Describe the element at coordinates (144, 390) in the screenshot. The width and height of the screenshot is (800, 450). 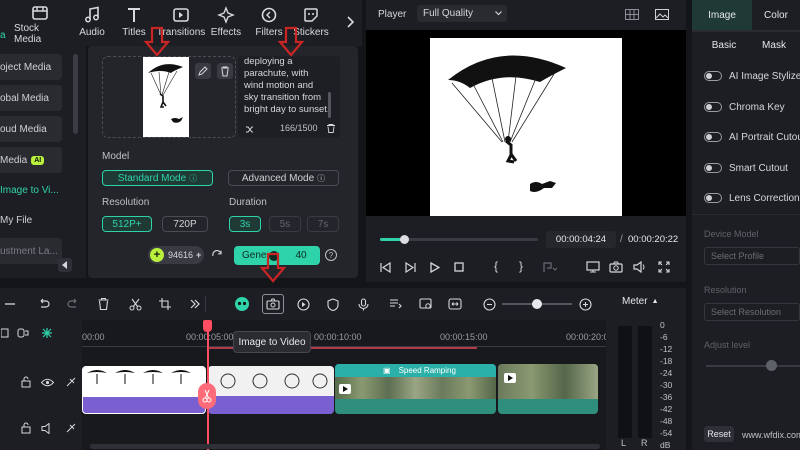
I see `video-clip-parachute` at that location.